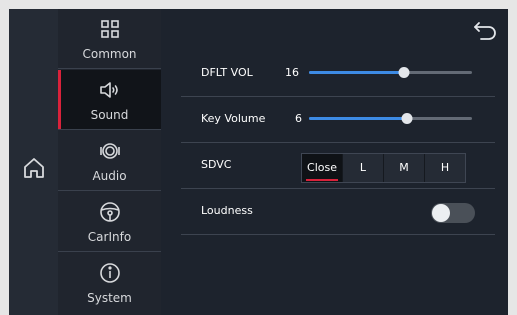 This screenshot has height=315, width=517. What do you see at coordinates (110, 29) in the screenshot?
I see `grid-icon` at bounding box center [110, 29].